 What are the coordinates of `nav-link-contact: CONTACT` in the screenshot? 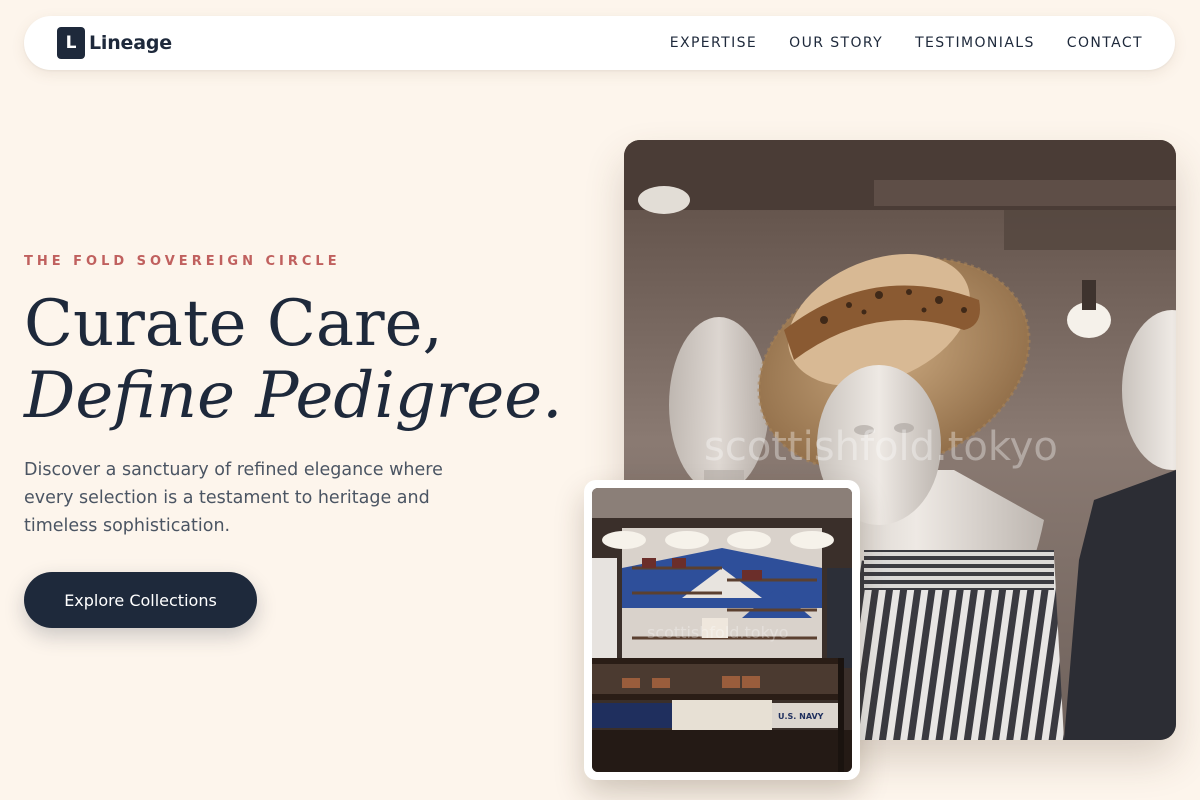 It's located at (1105, 43).